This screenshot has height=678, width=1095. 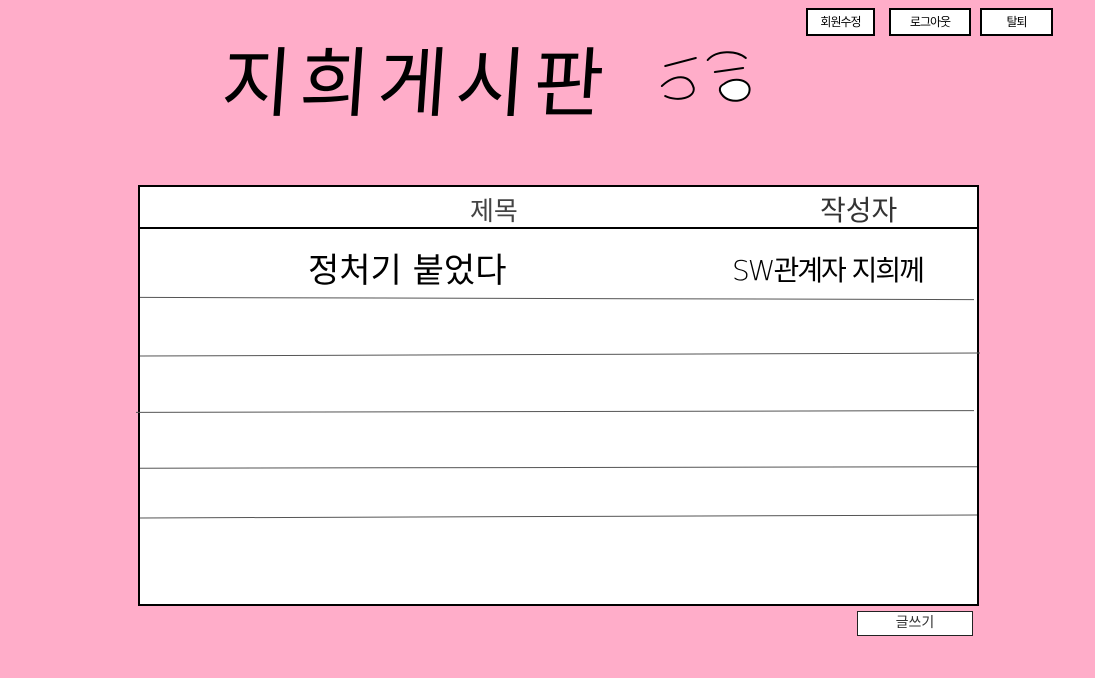 What do you see at coordinates (494, 212) in the screenshot?
I see `title-column-header: 제목` at bounding box center [494, 212].